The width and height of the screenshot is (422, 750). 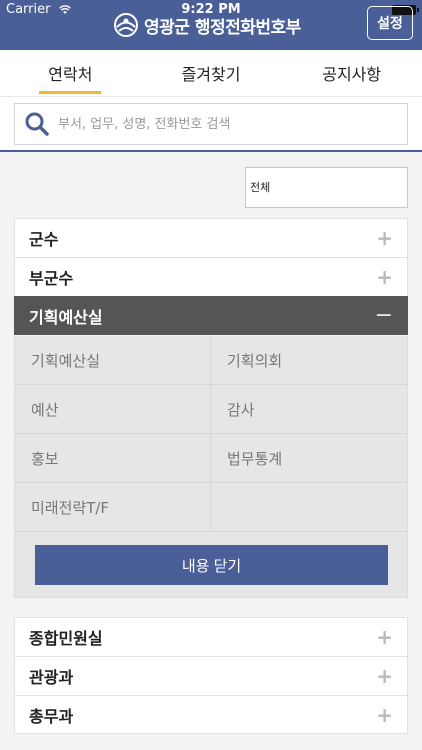 I want to click on search-box, so click(x=211, y=124).